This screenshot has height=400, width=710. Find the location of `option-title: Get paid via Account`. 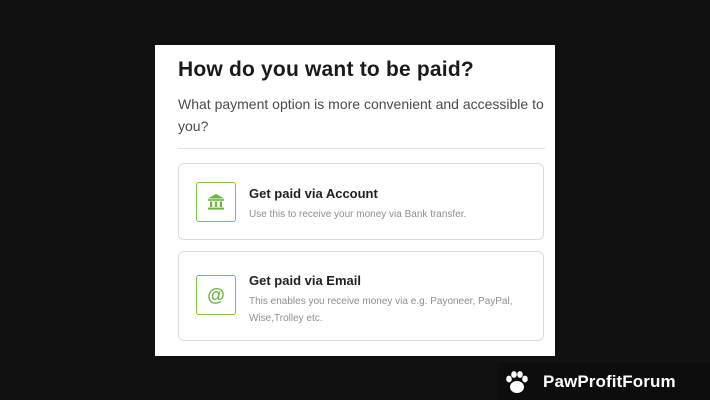

option-title: Get paid via Account is located at coordinates (313, 193).